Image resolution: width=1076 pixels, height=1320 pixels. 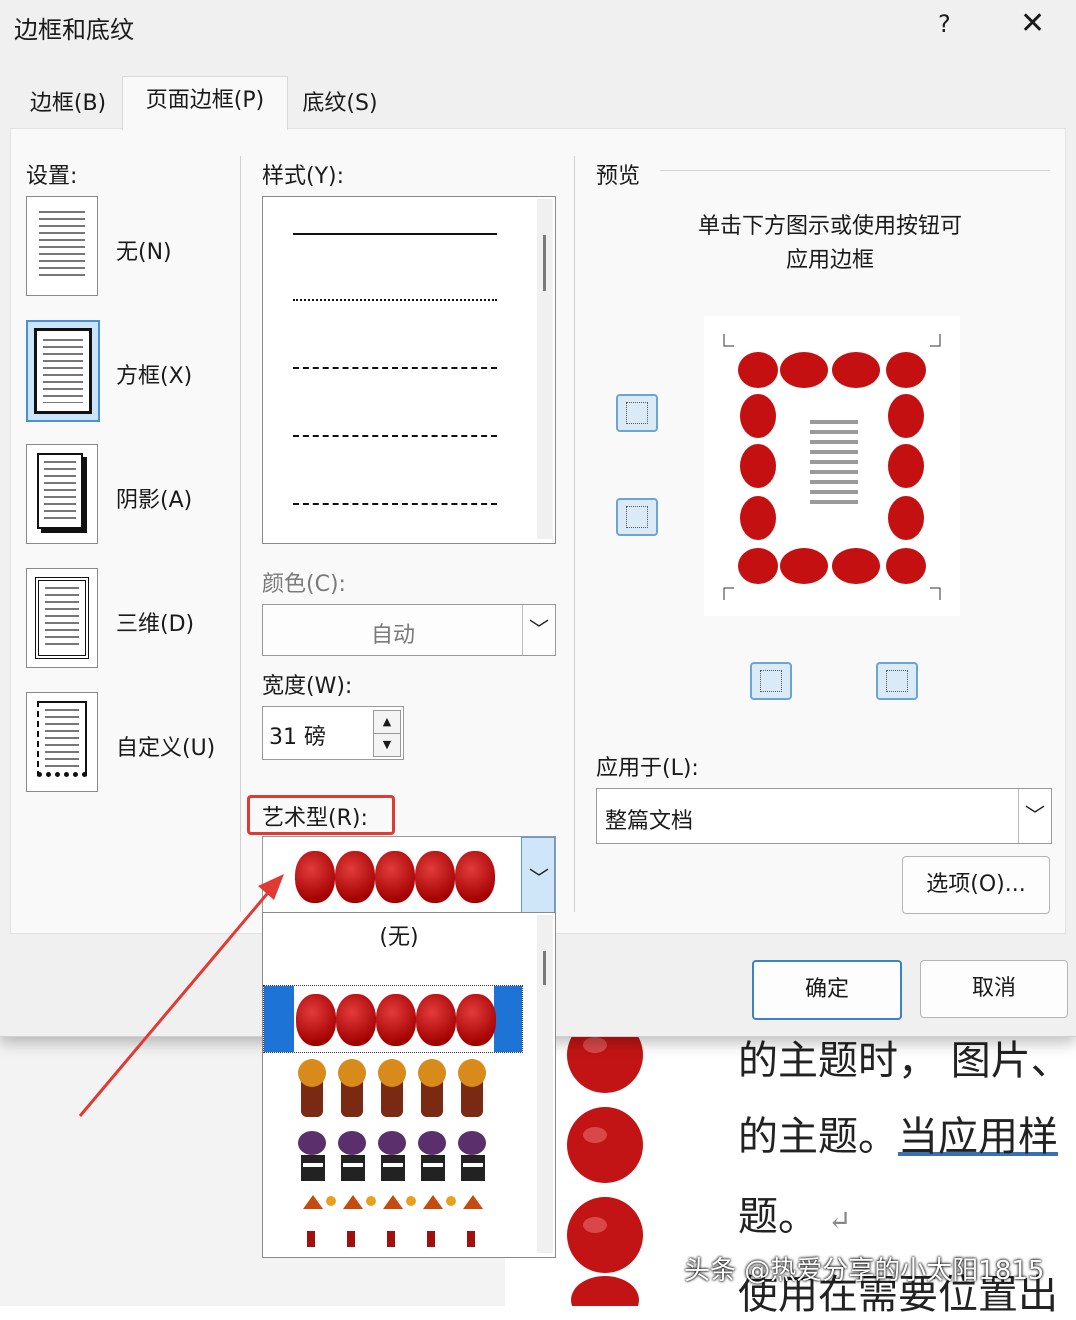 What do you see at coordinates (618, 176) in the screenshot?
I see `preview-label: 预览` at bounding box center [618, 176].